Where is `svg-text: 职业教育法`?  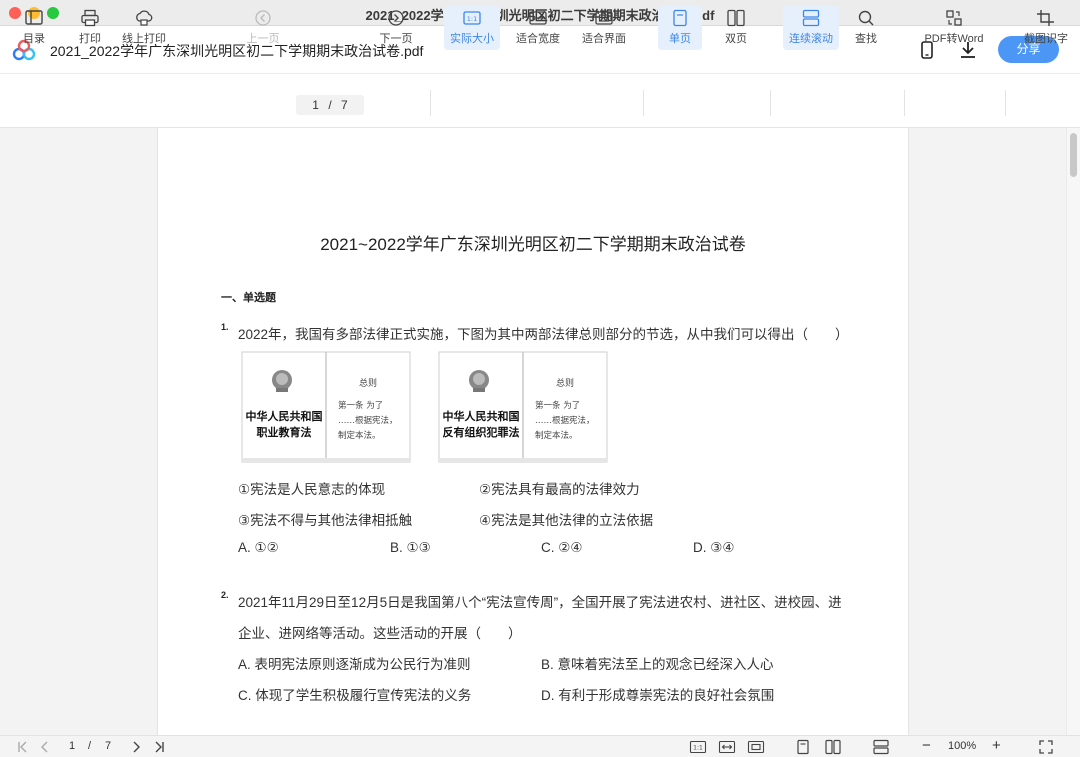
svg-text: 职业教育法 is located at coordinates (284, 432).